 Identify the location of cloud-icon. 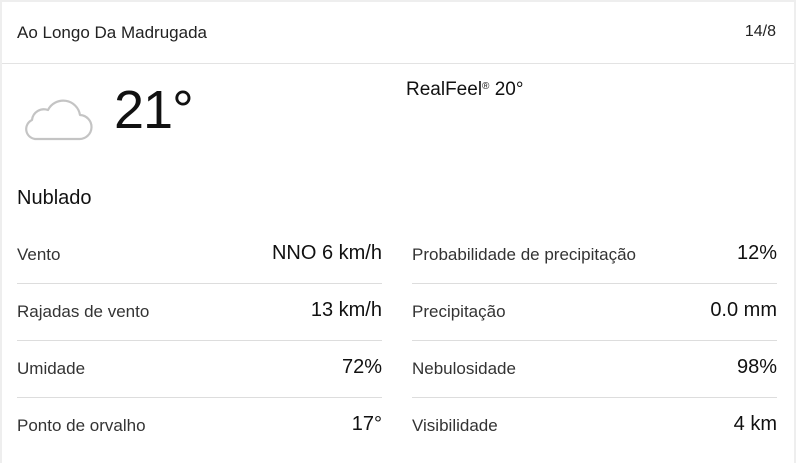
(59, 120).